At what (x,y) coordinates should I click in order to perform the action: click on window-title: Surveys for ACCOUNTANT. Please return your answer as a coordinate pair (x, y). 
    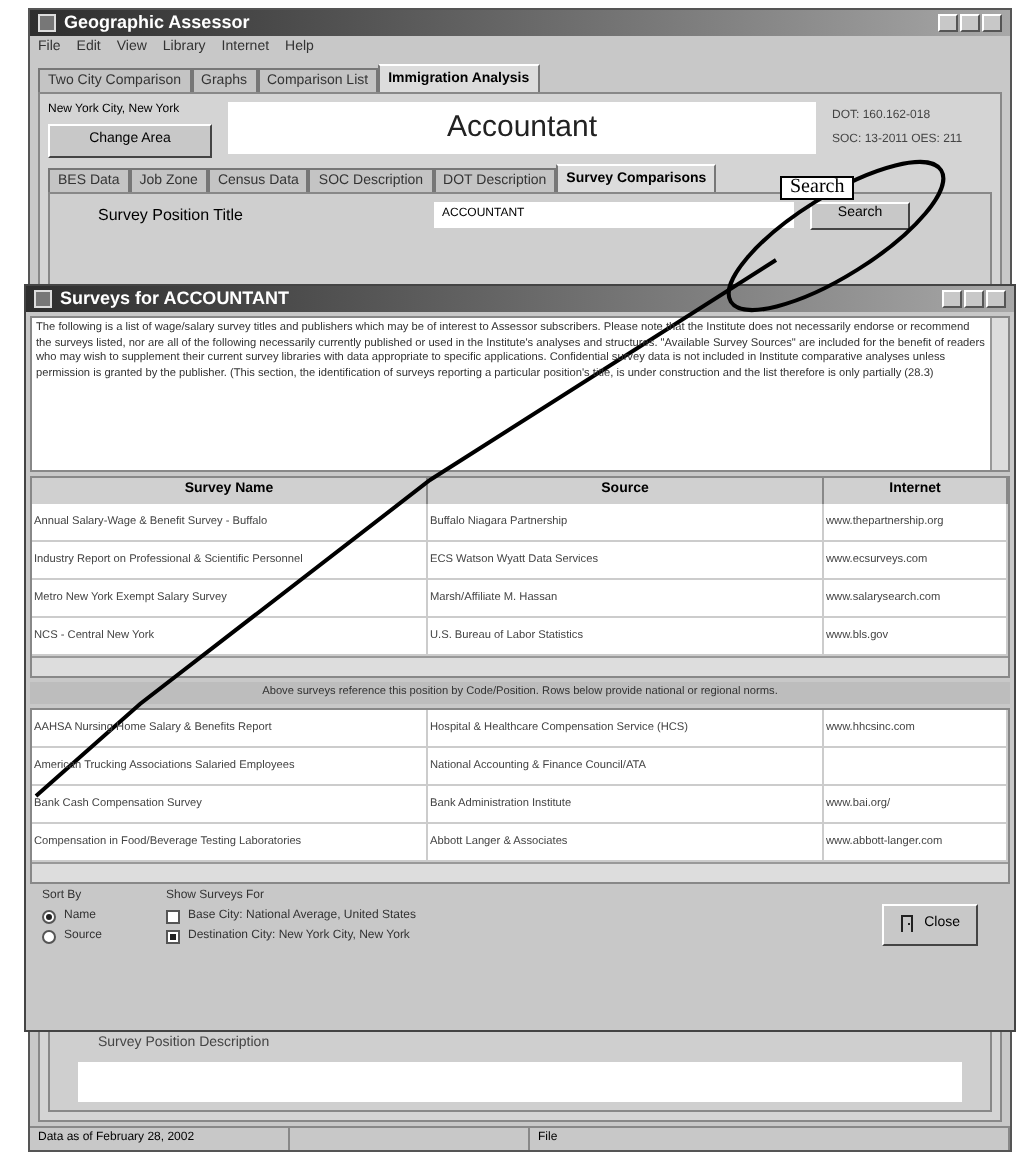
    Looking at the image, I should click on (175, 299).